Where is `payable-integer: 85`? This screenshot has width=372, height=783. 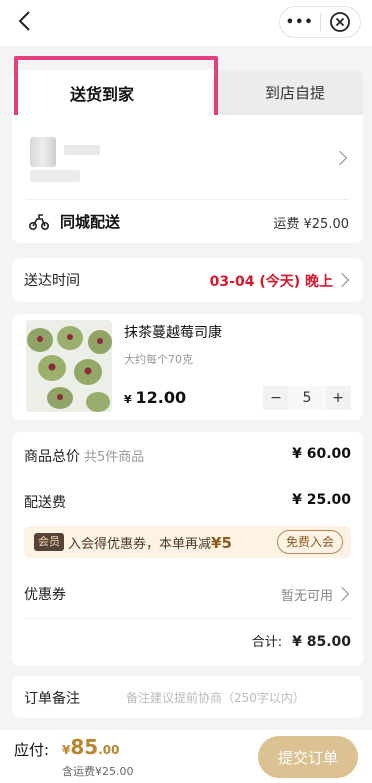
payable-integer: 85 is located at coordinates (84, 747).